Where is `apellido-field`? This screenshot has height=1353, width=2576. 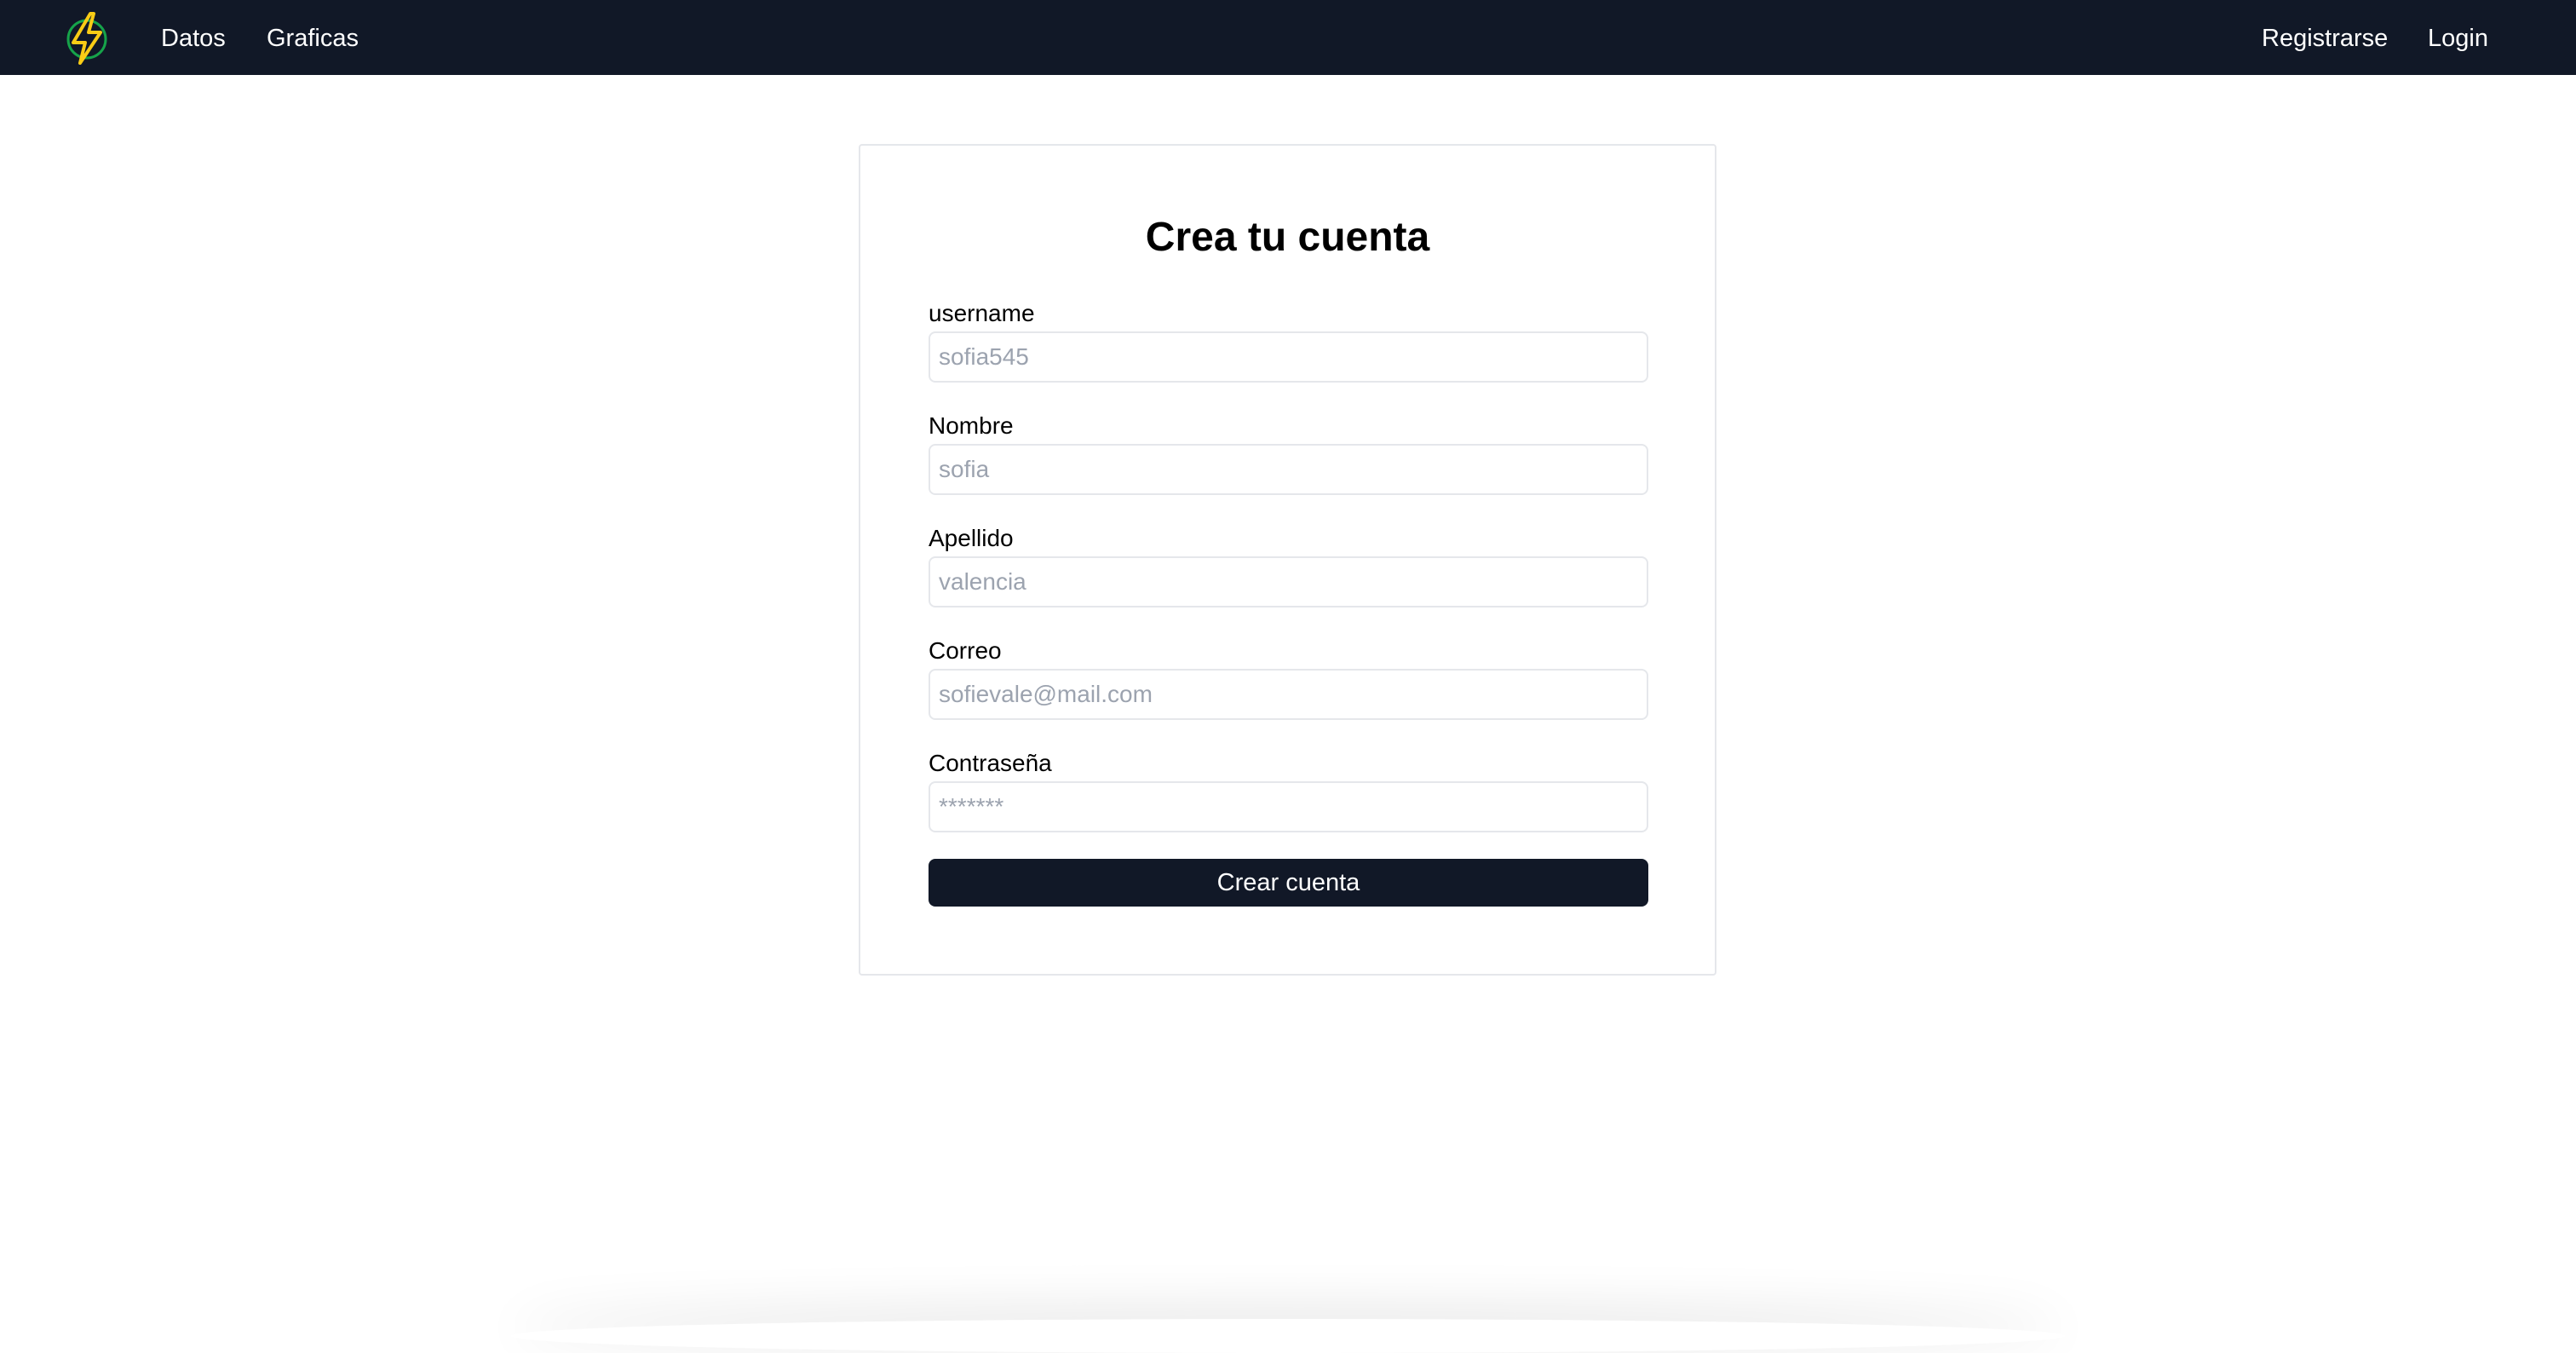 apellido-field is located at coordinates (1288, 581).